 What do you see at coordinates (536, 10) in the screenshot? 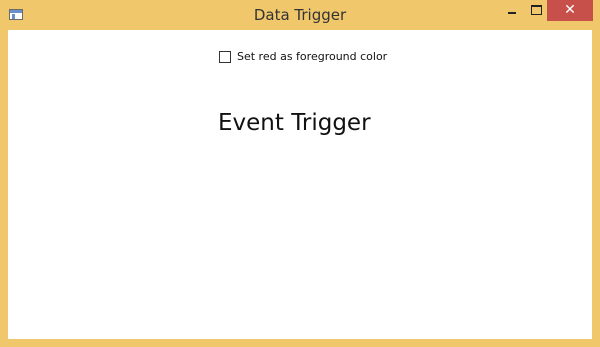
I see `maximize-button` at bounding box center [536, 10].